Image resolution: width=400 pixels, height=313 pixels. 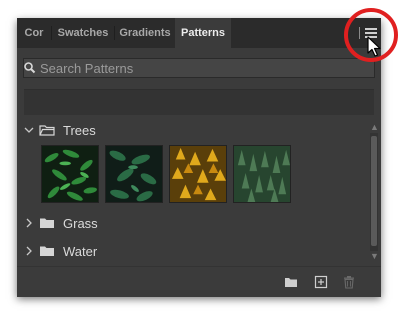 What do you see at coordinates (47, 130) in the screenshot?
I see `folder-open-icon` at bounding box center [47, 130].